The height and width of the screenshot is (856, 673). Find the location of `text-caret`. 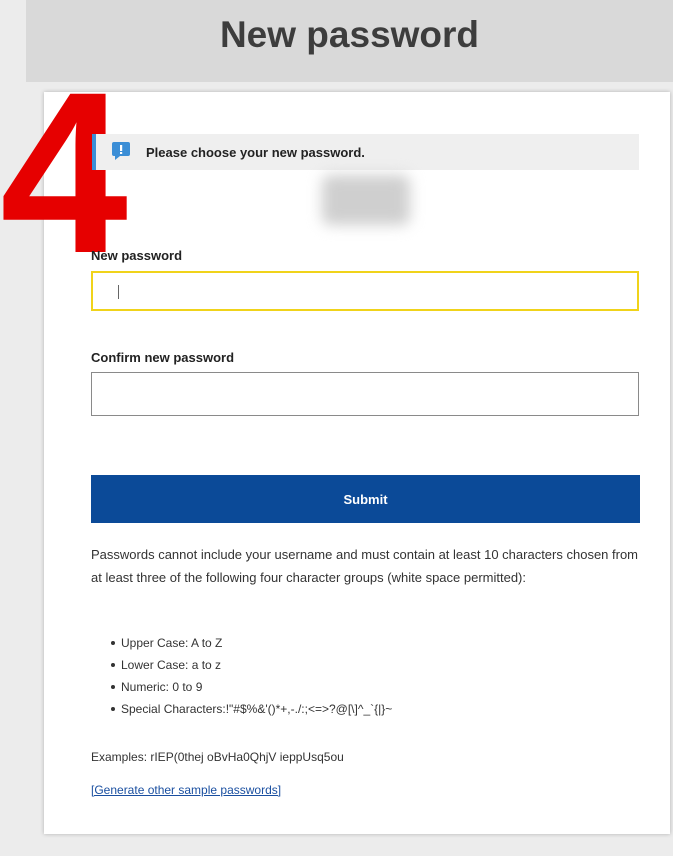

text-caret is located at coordinates (118, 292).